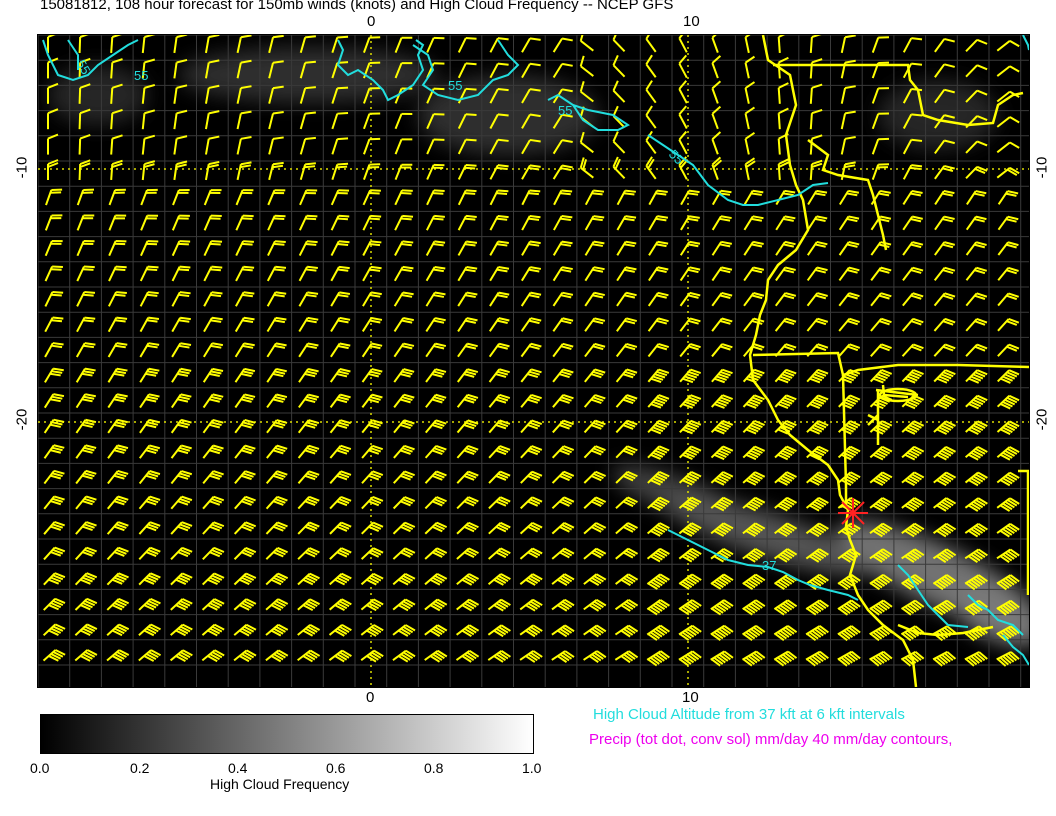 The width and height of the screenshot is (1056, 816). I want to click on top-axis-label: 0, so click(371, 21).